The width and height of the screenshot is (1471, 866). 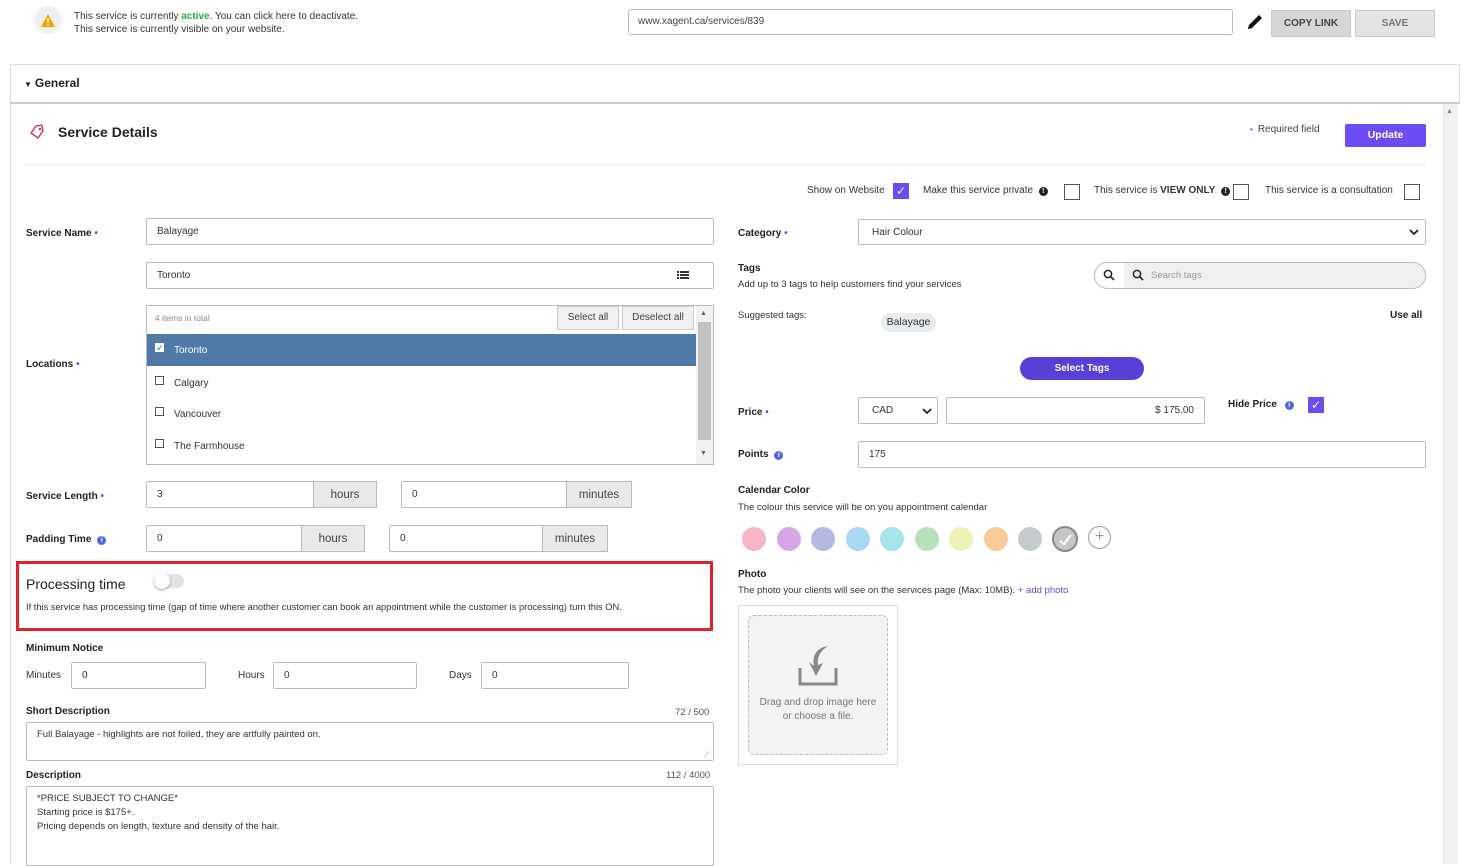 What do you see at coordinates (1412, 192) in the screenshot?
I see `consultation-checkbox` at bounding box center [1412, 192].